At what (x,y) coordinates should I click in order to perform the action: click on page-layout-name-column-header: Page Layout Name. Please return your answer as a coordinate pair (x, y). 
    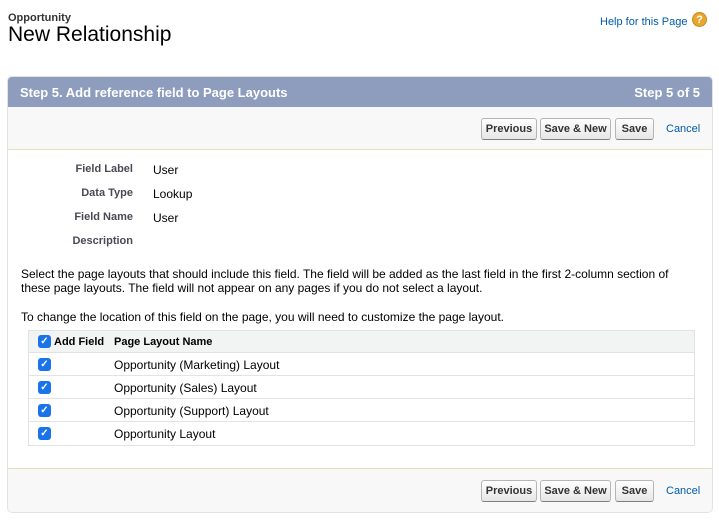
    Looking at the image, I should click on (163, 342).